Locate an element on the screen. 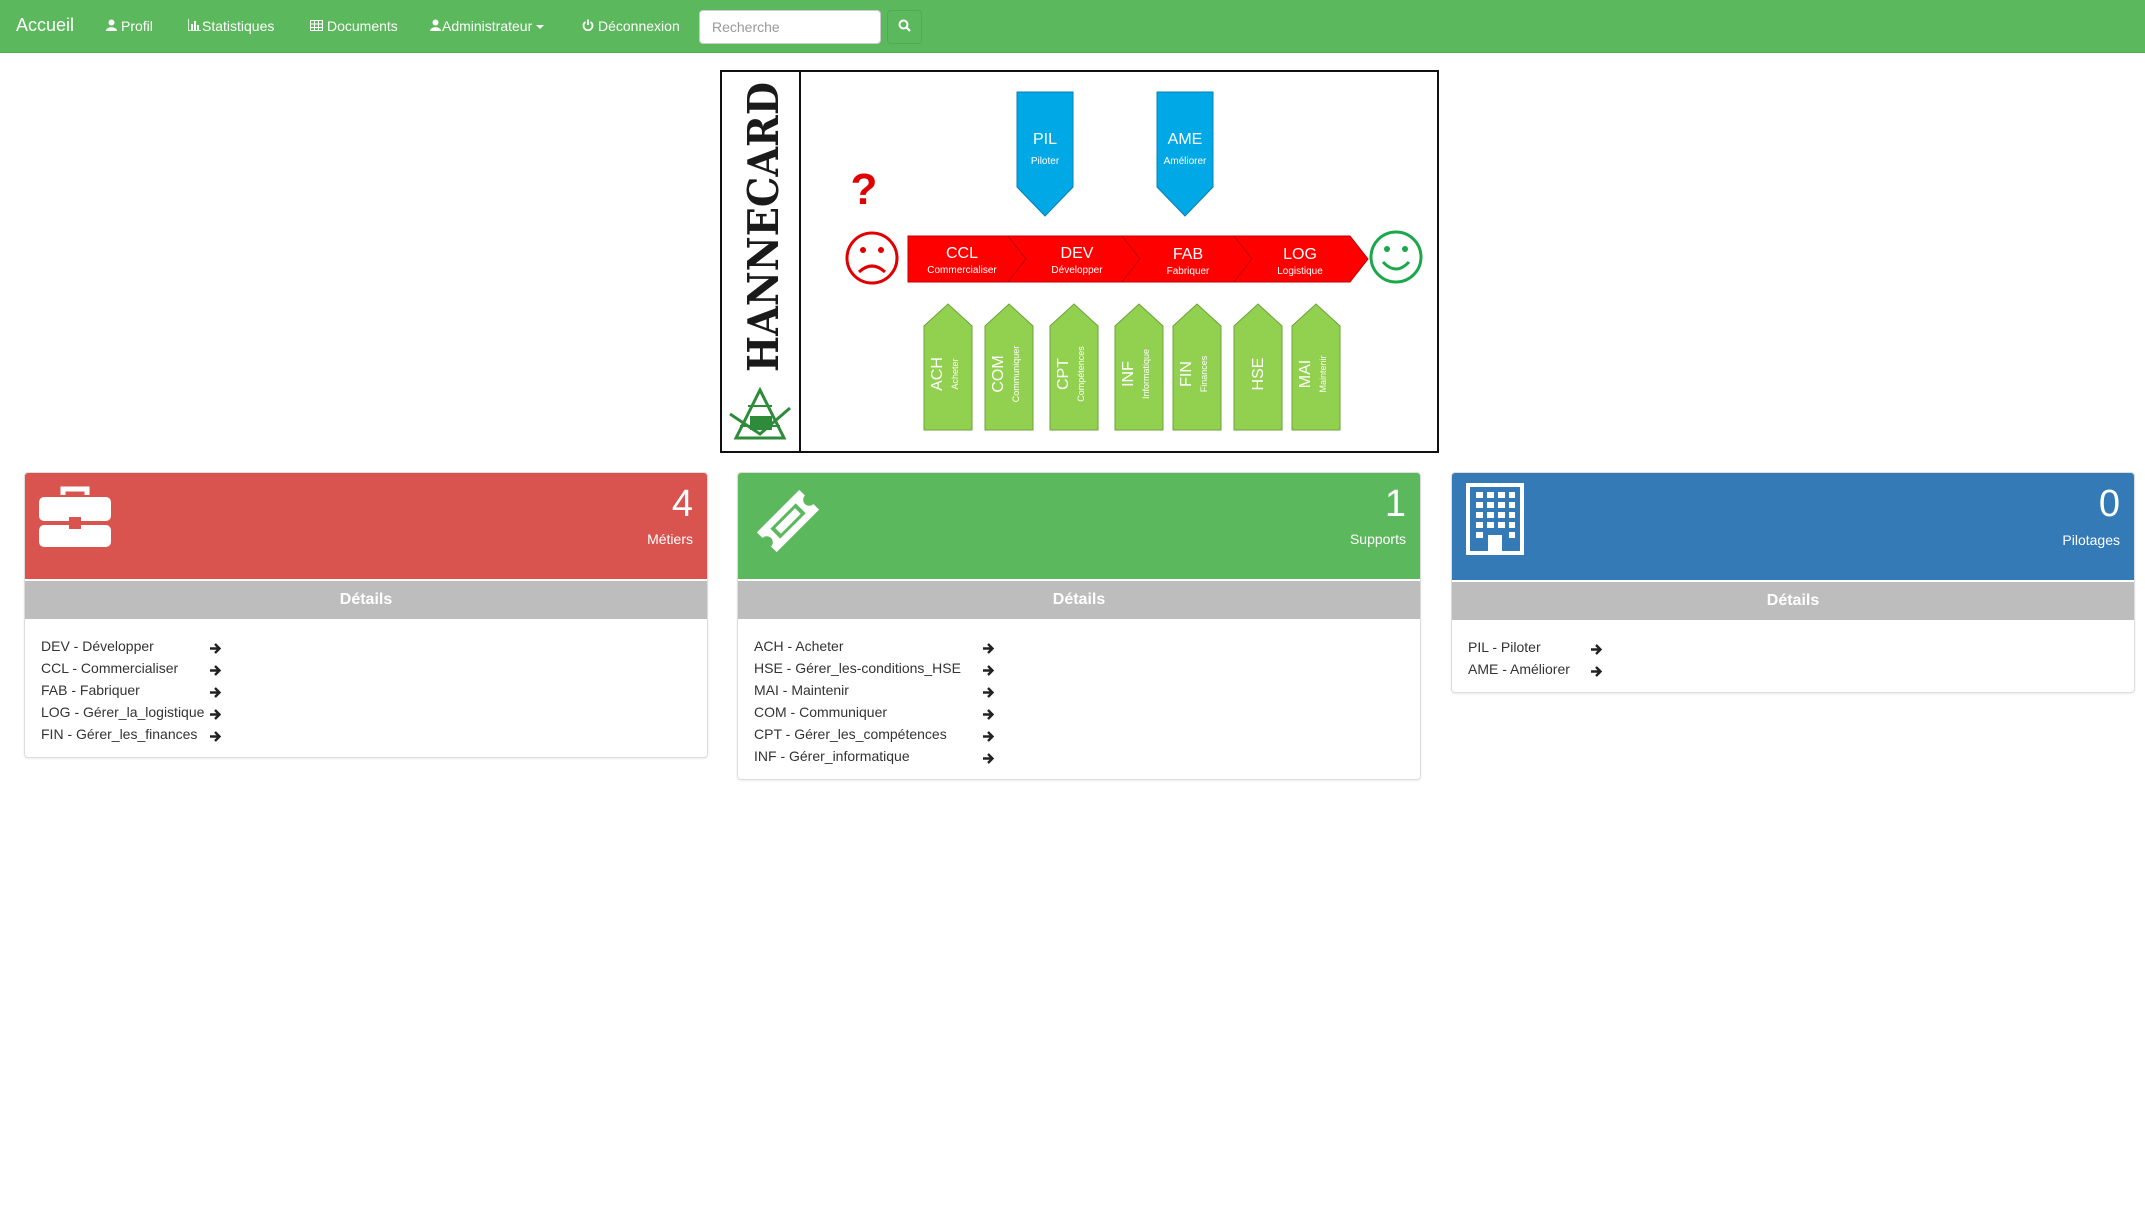  nav-statistiques-label: Statistiques is located at coordinates (238, 26).